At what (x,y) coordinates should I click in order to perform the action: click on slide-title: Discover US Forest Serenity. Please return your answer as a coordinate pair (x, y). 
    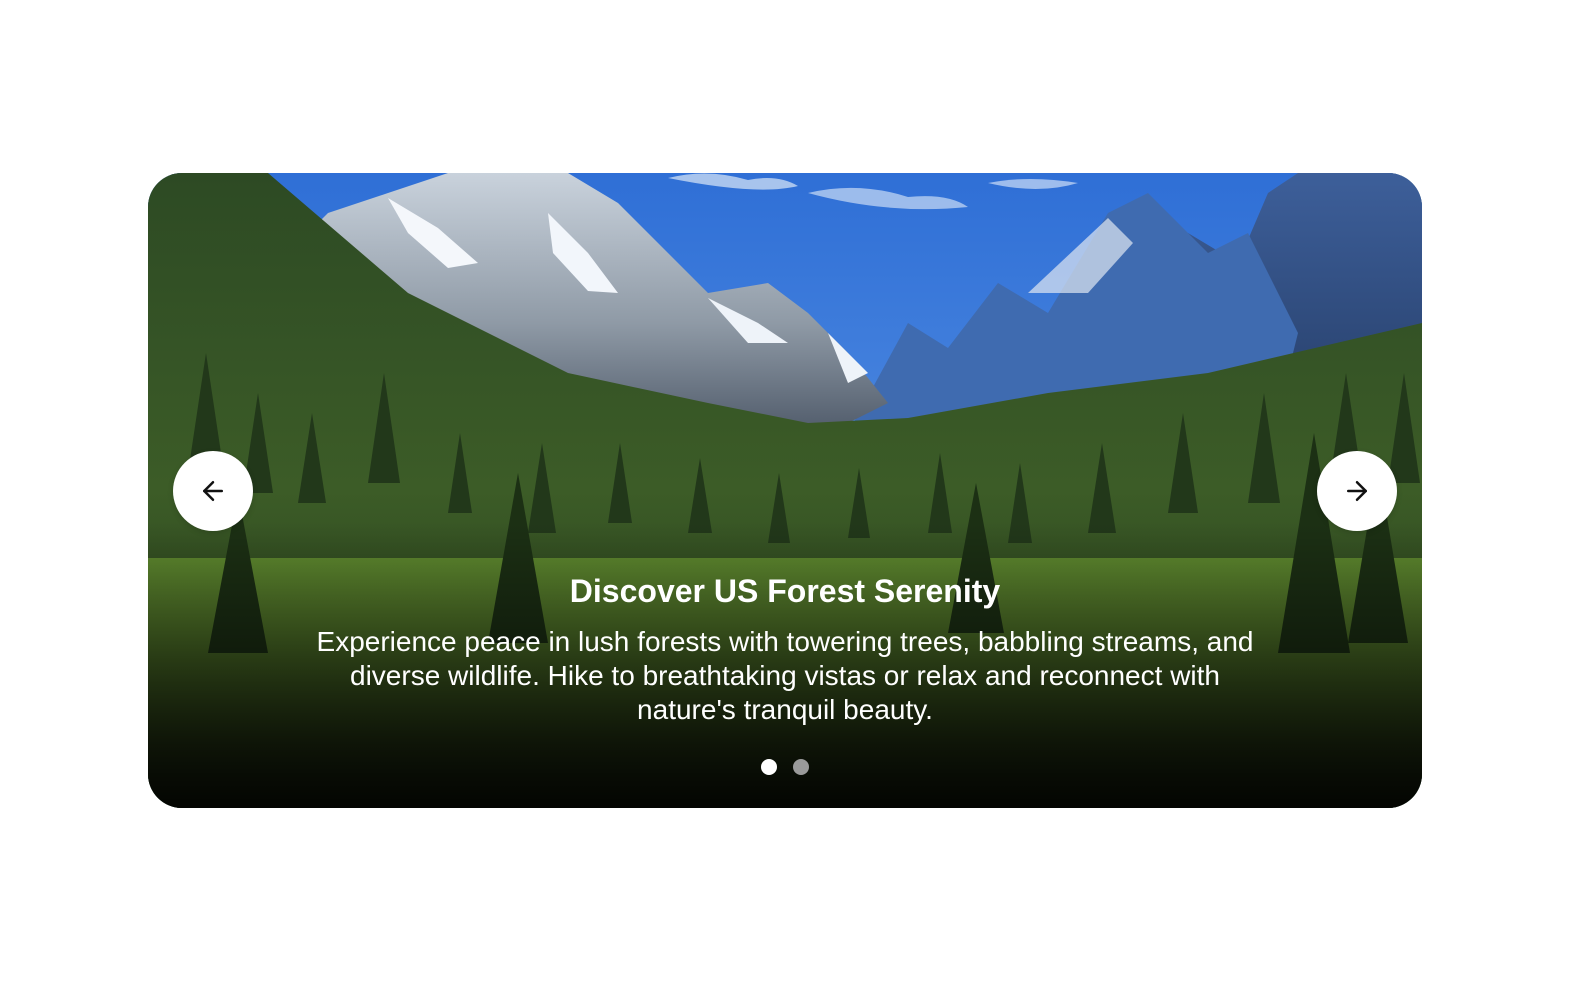
    Looking at the image, I should click on (785, 591).